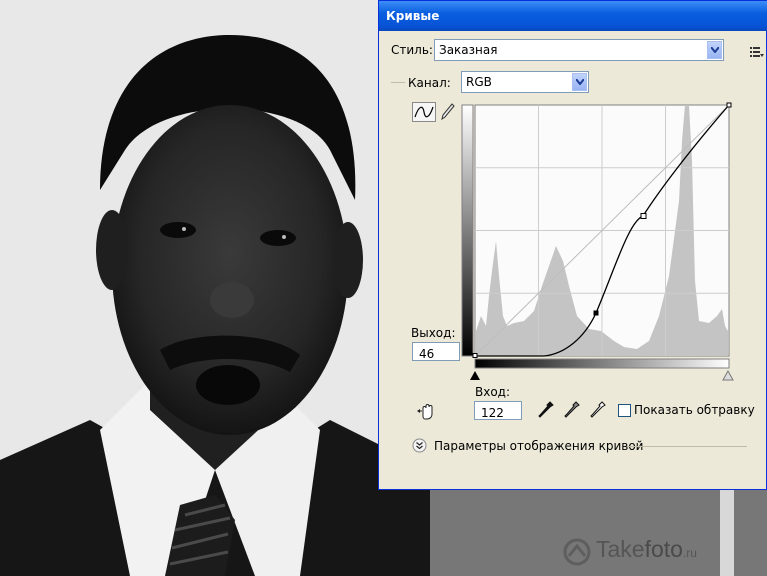 This screenshot has height=576, width=767. What do you see at coordinates (429, 83) in the screenshot?
I see `channel-label: Канал:` at bounding box center [429, 83].